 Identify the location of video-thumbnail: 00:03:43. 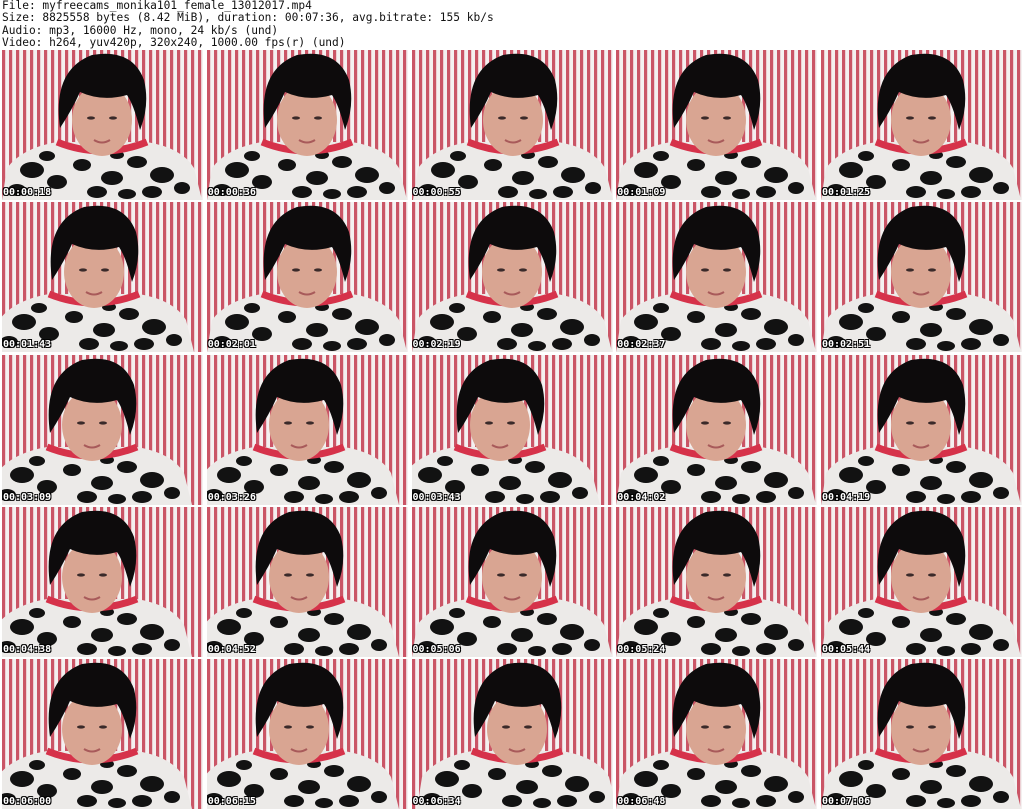
(512, 429).